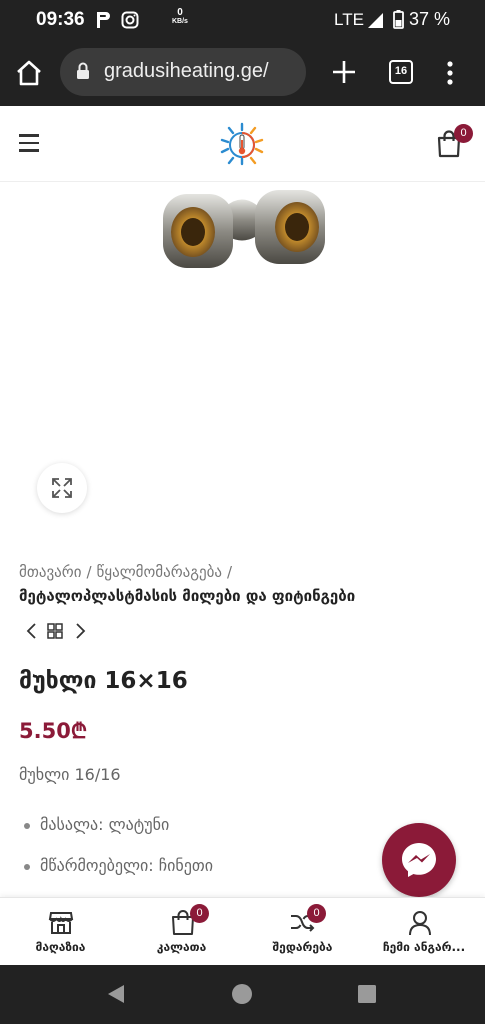 The width and height of the screenshot is (485, 1024). I want to click on new-tab-button, so click(344, 74).